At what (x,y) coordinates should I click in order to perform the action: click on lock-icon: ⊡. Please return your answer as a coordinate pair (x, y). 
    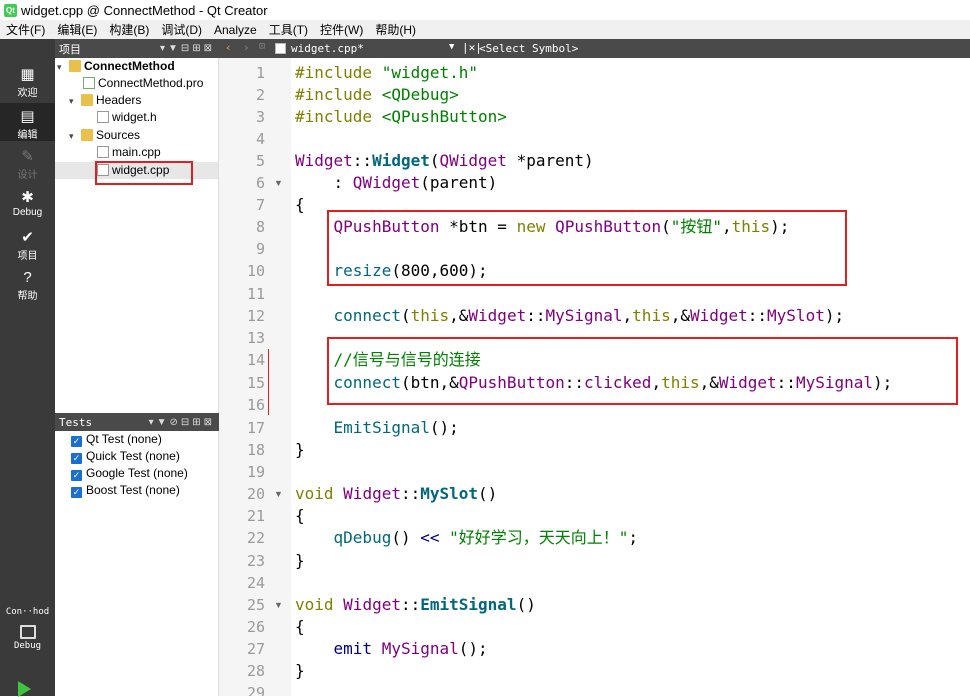
    Looking at the image, I should click on (262, 46).